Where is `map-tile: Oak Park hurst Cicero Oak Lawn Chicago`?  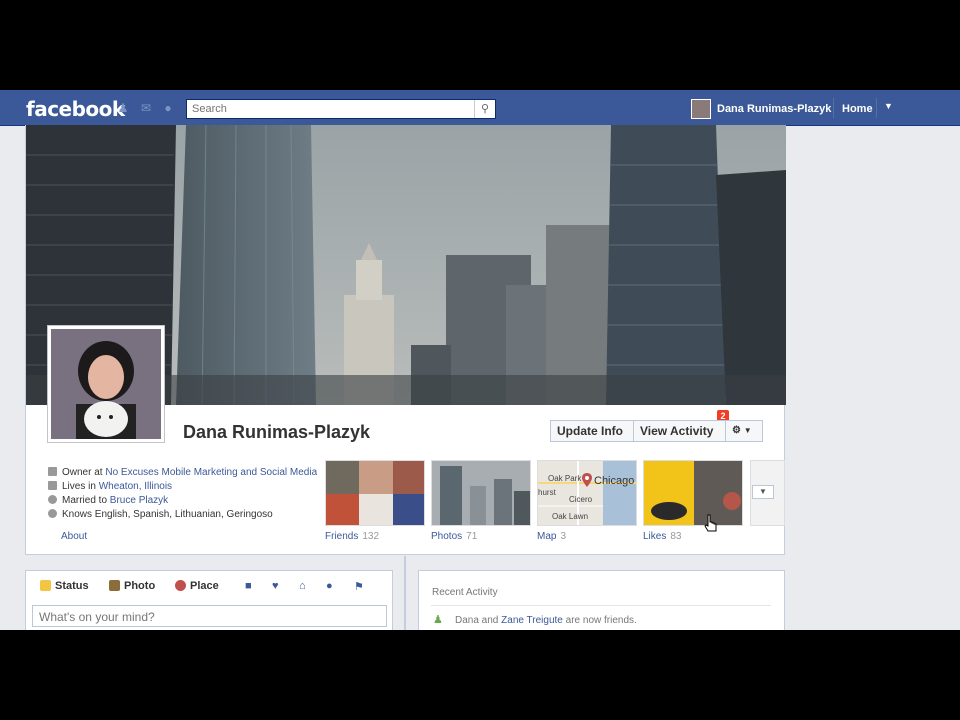 map-tile: Oak Park hurst Cicero Oak Lawn Chicago is located at coordinates (587, 493).